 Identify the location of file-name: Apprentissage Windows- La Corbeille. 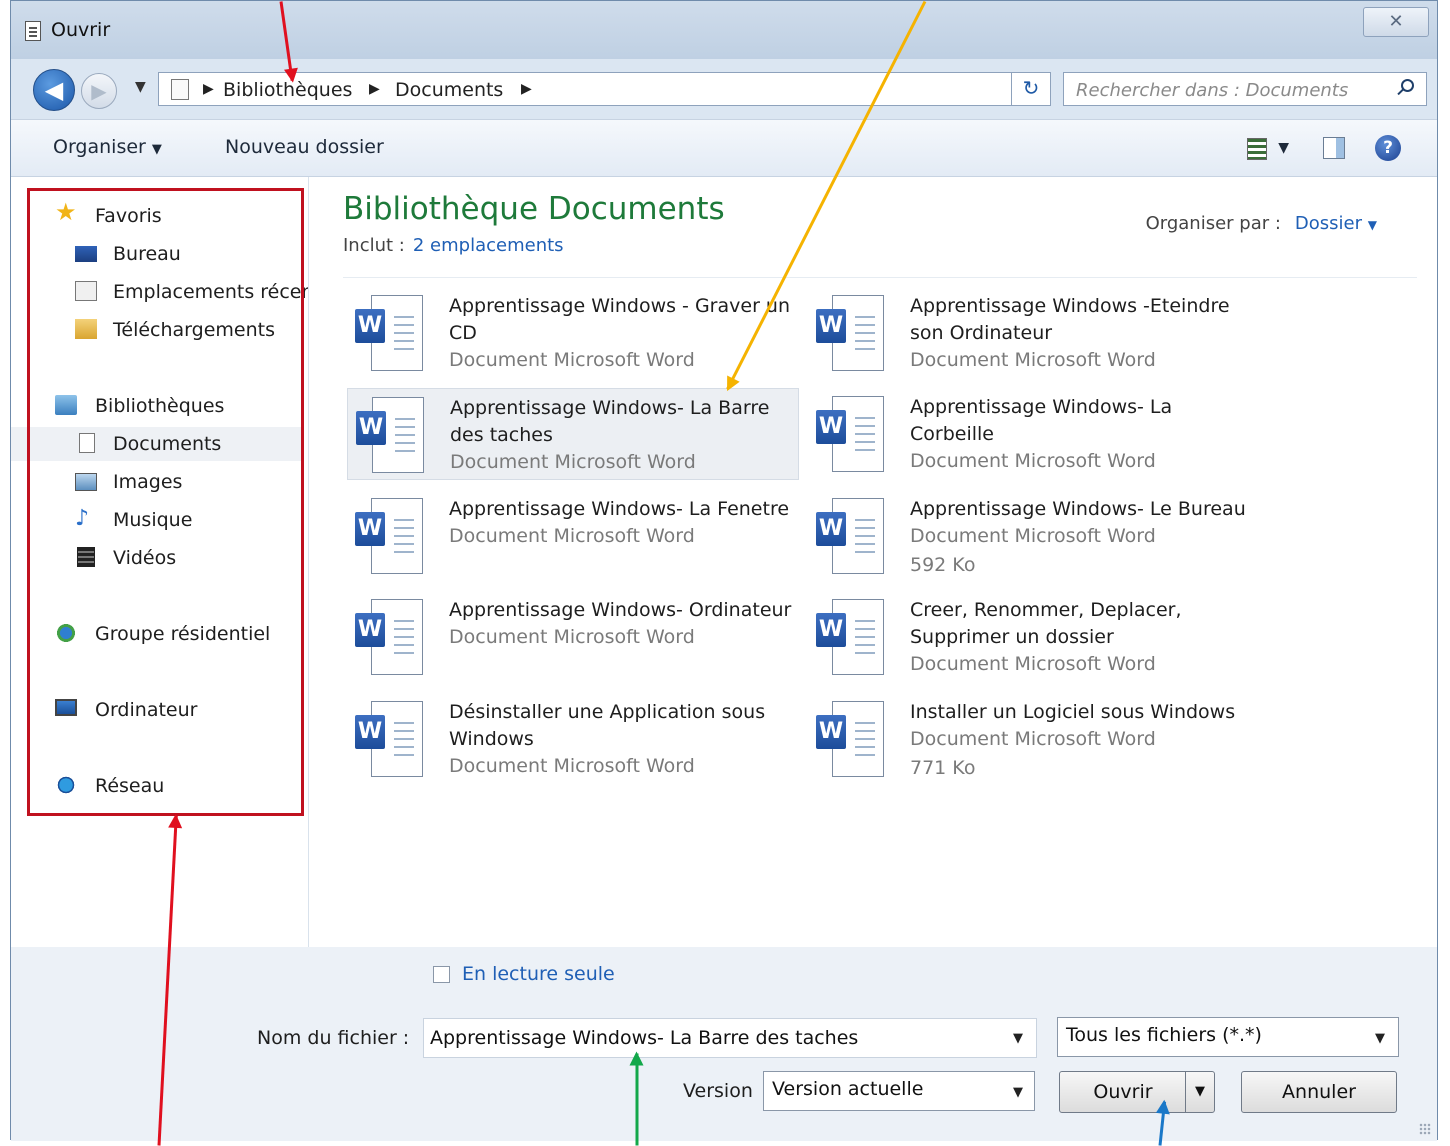
(1041, 420).